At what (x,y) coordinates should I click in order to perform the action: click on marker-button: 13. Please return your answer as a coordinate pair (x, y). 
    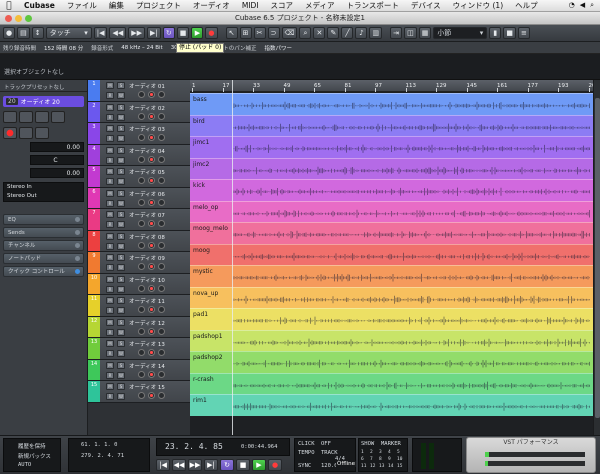
    Looking at the image, I should click on (381, 466).